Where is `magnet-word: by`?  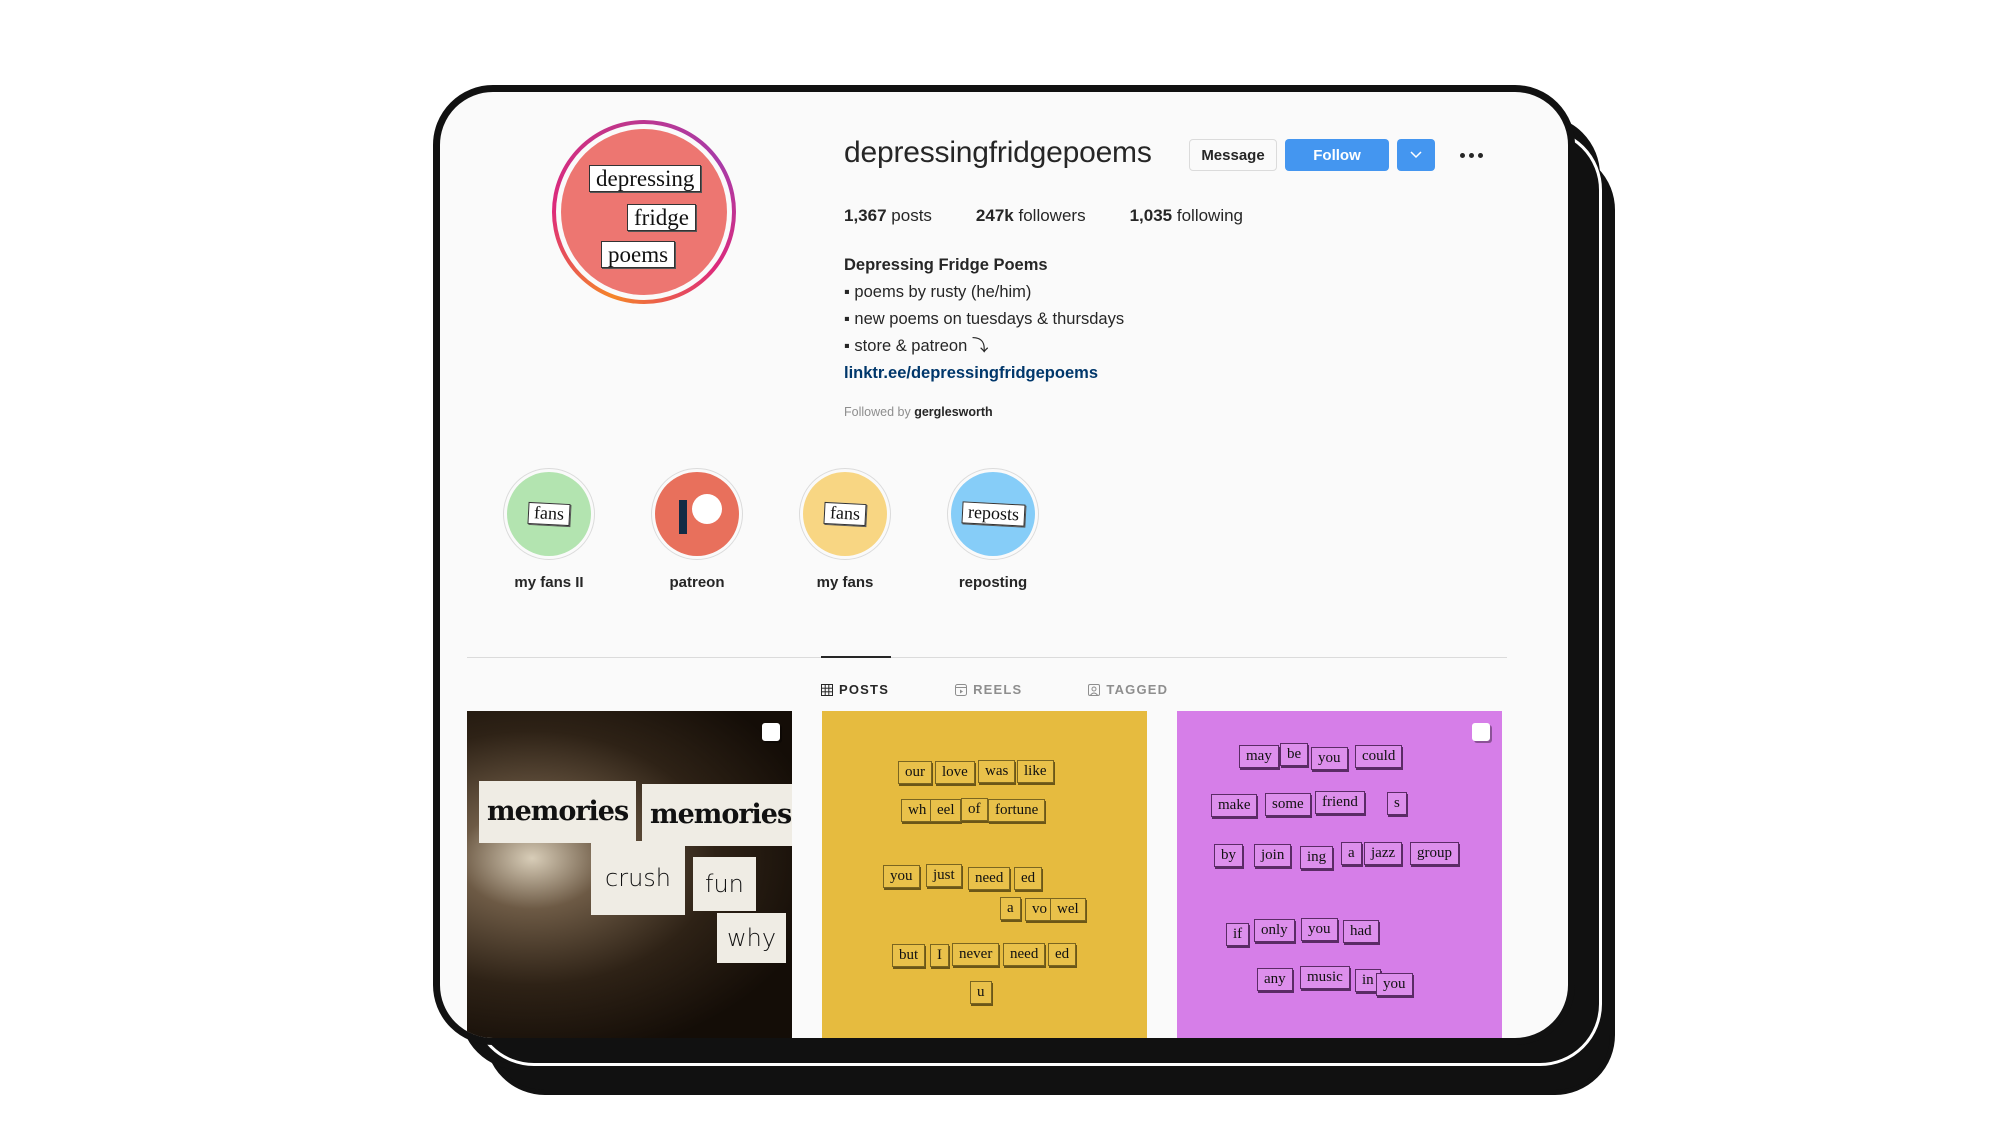
magnet-word: by is located at coordinates (1228, 855).